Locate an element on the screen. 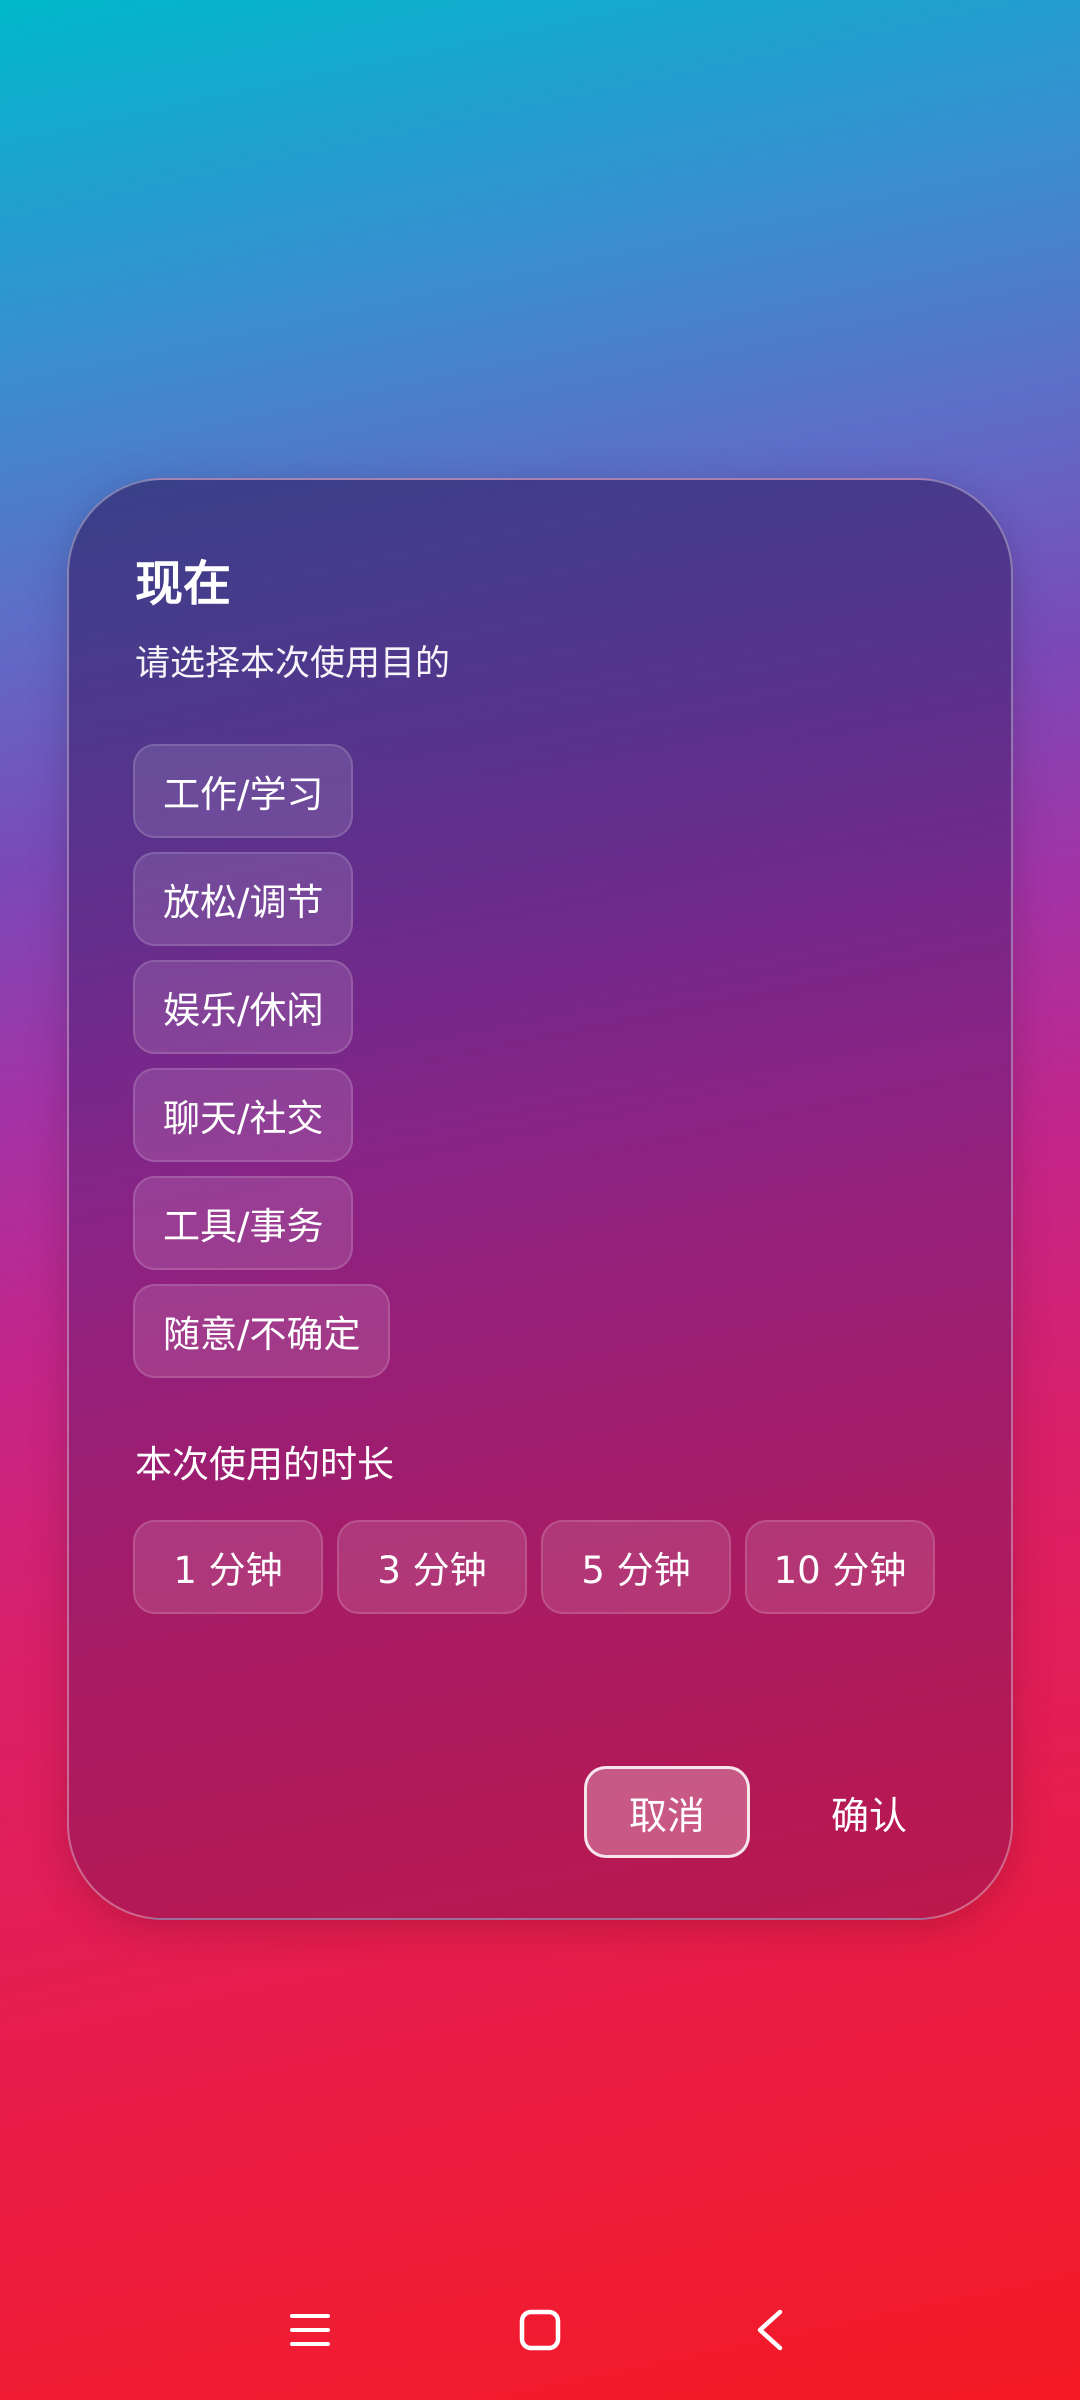  recent-apps-button is located at coordinates (310, 2330).